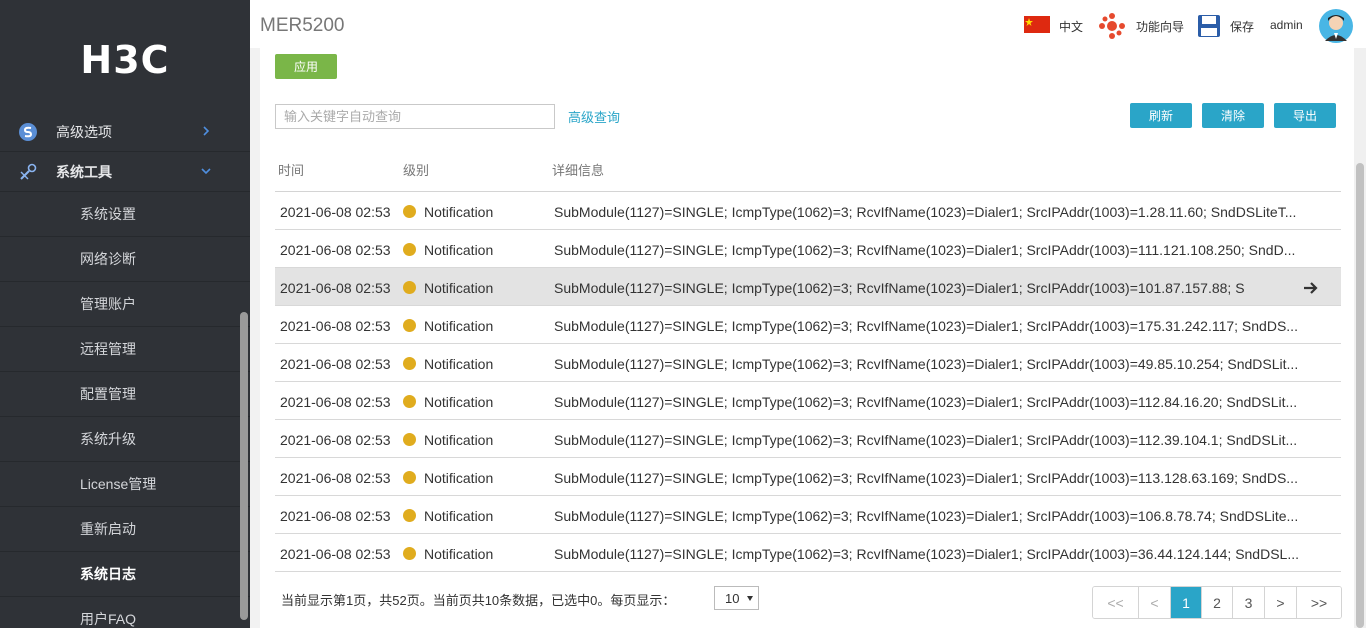  I want to click on prev-page-button: <, so click(1155, 602).